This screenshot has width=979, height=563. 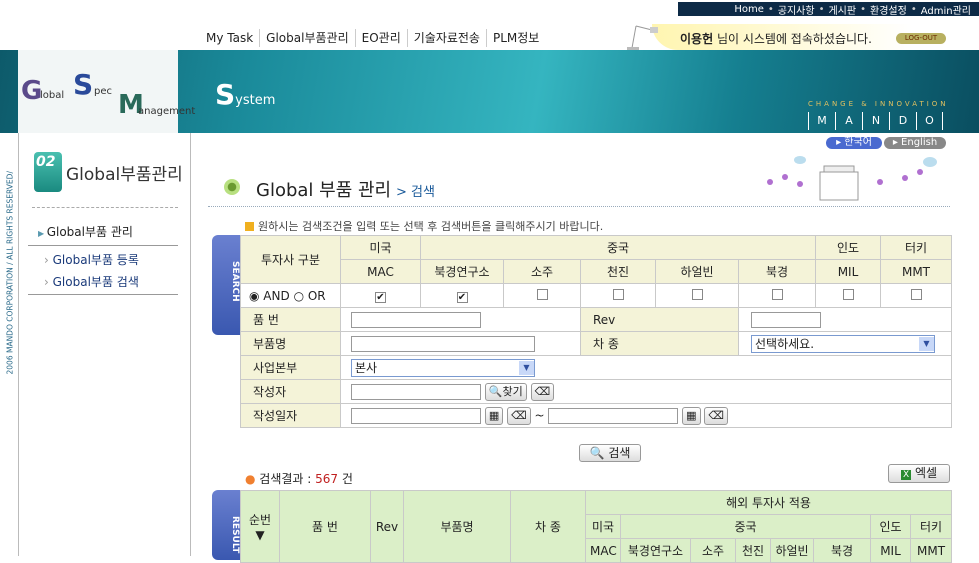 I want to click on breadcrumb: > 검색, so click(x=415, y=192).